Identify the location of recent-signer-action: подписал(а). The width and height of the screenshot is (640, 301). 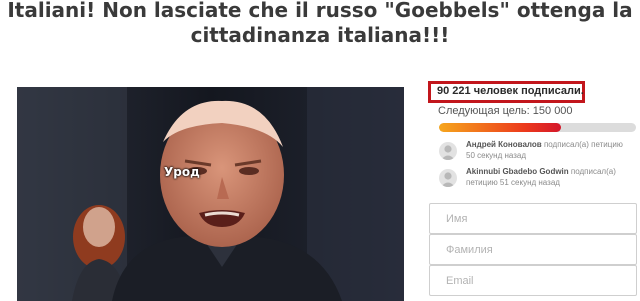
(593, 171).